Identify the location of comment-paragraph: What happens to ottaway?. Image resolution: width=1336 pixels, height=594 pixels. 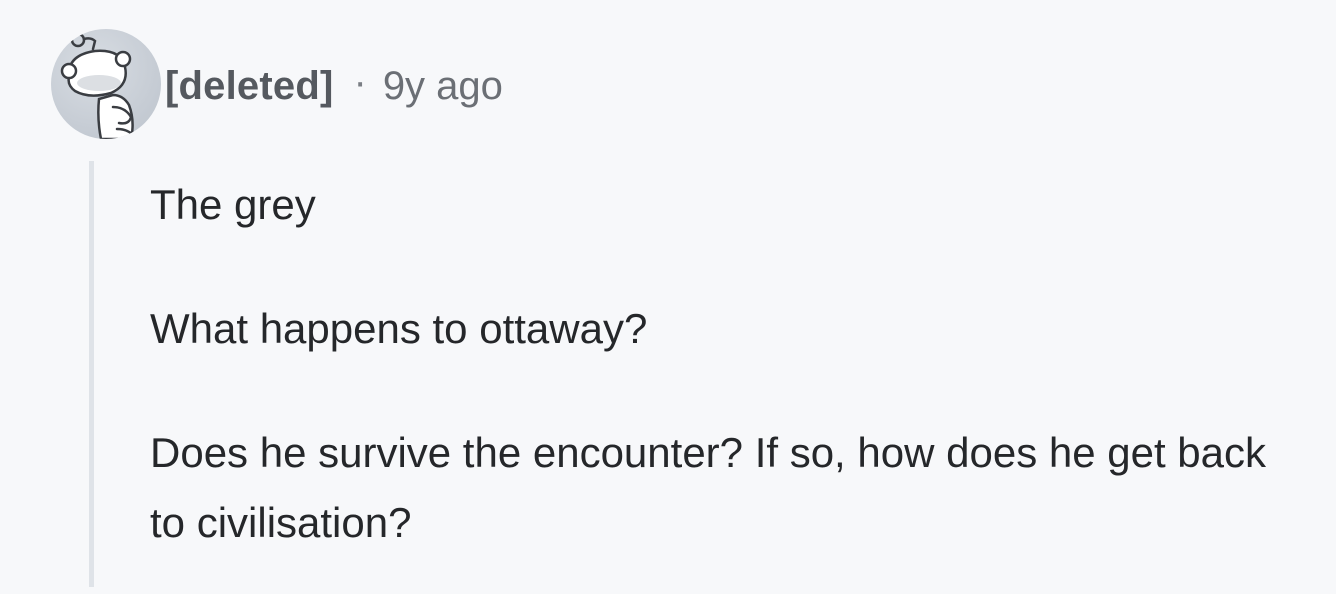
(399, 328).